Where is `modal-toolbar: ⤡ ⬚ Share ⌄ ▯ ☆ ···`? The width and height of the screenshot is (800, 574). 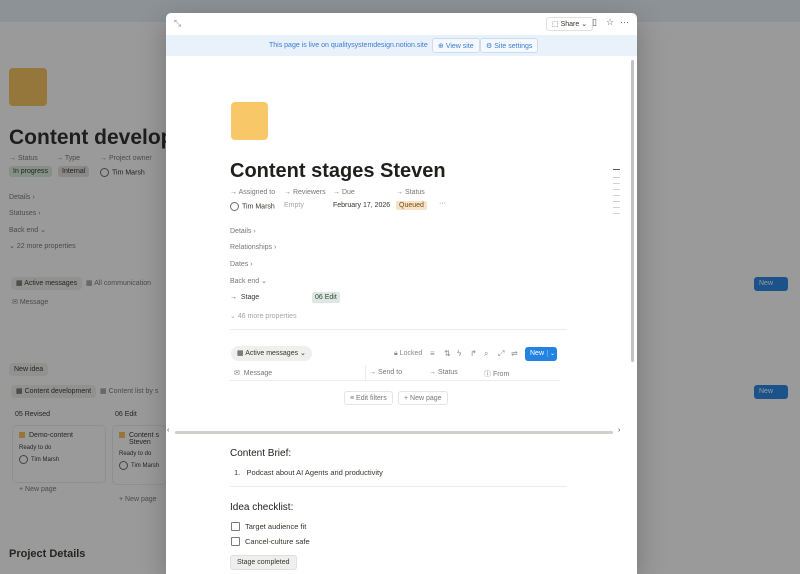 modal-toolbar: ⤡ ⬚ Share ⌄ ▯ ☆ ··· is located at coordinates (401, 24).